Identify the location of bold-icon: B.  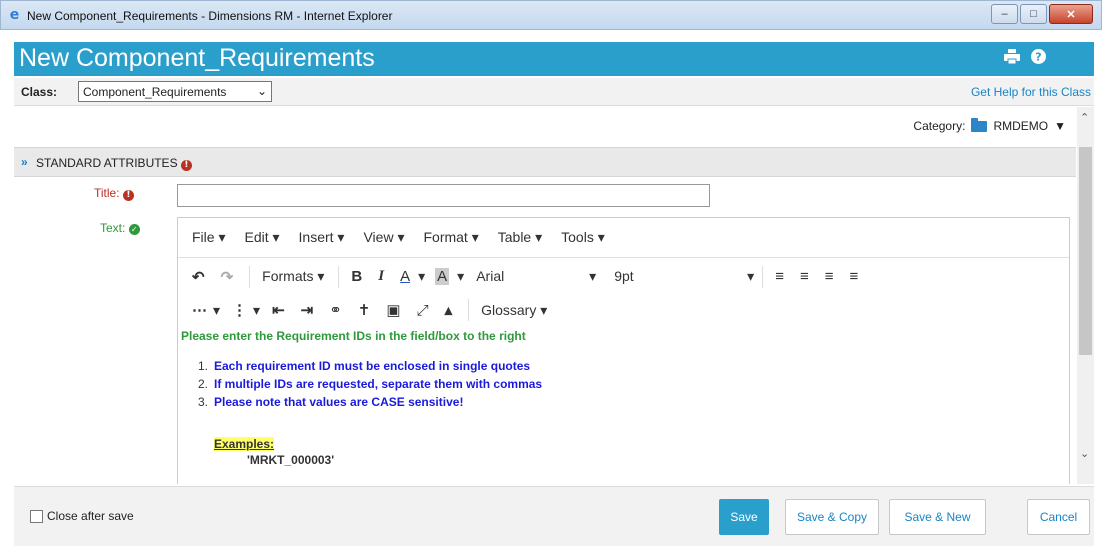
(356, 276).